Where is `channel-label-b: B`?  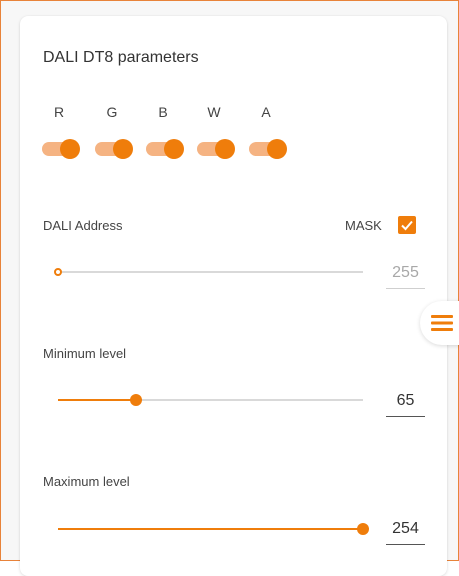
channel-label-b: B is located at coordinates (163, 112).